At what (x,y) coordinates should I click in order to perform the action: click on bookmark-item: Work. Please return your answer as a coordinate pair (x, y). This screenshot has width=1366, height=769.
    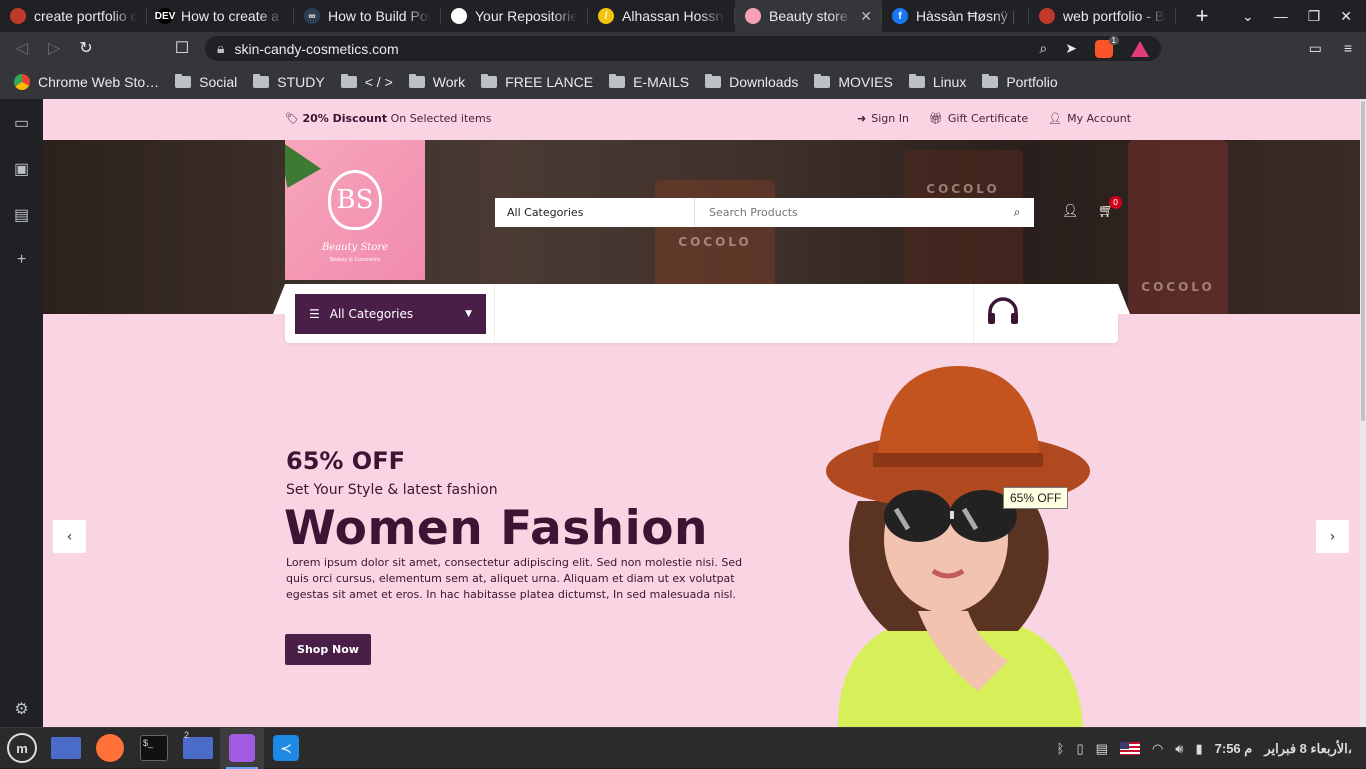
    Looking at the image, I should click on (436, 81).